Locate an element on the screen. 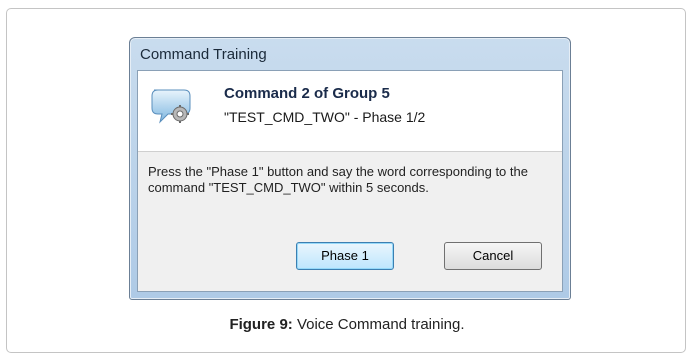  figure-caption: Figure 9: Voice Command training. is located at coordinates (347, 324).